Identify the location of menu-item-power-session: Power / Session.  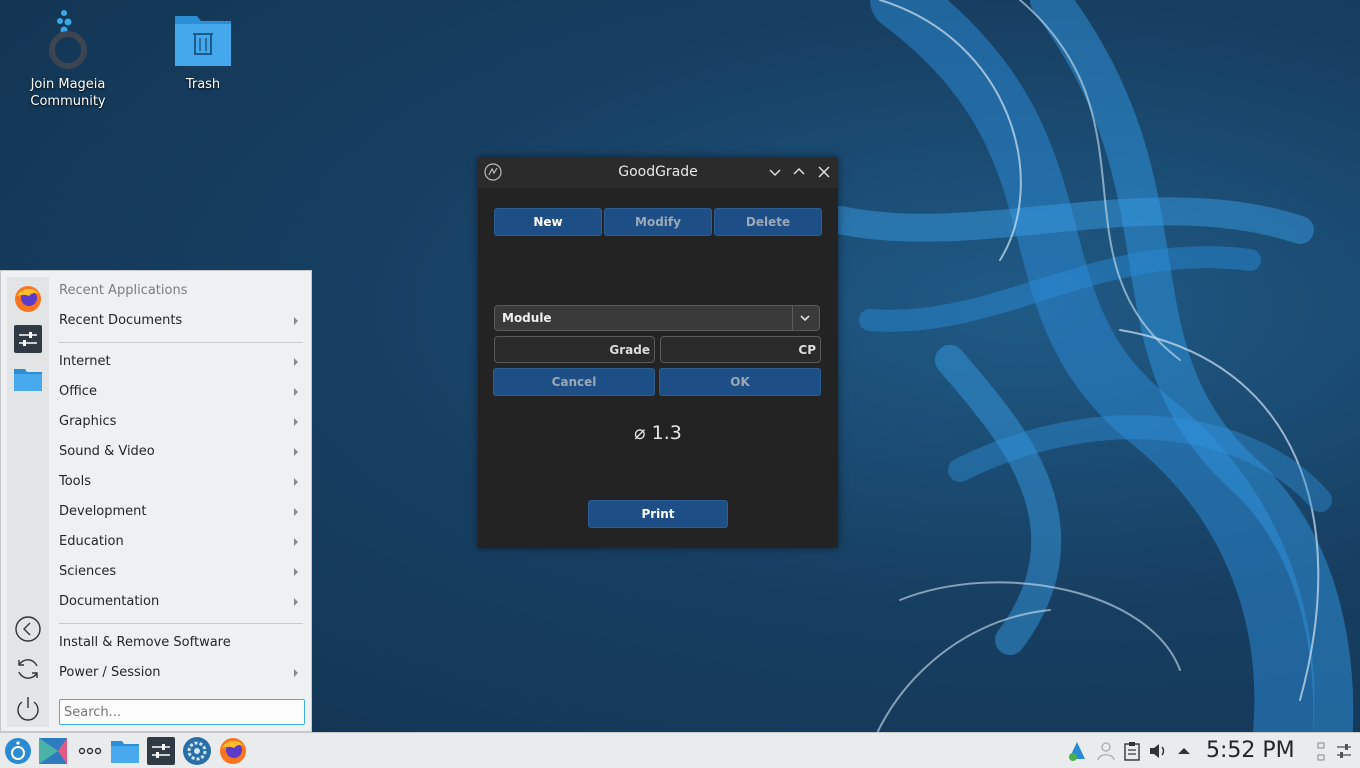
(181, 673).